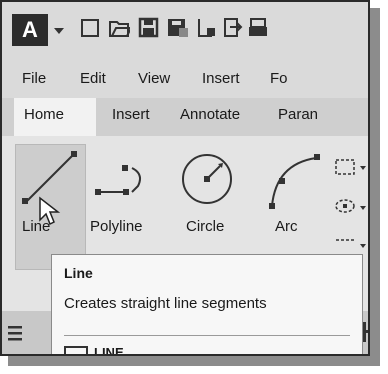  Describe the element at coordinates (109, 350) in the screenshot. I see `tooltip-command: LINE` at that location.